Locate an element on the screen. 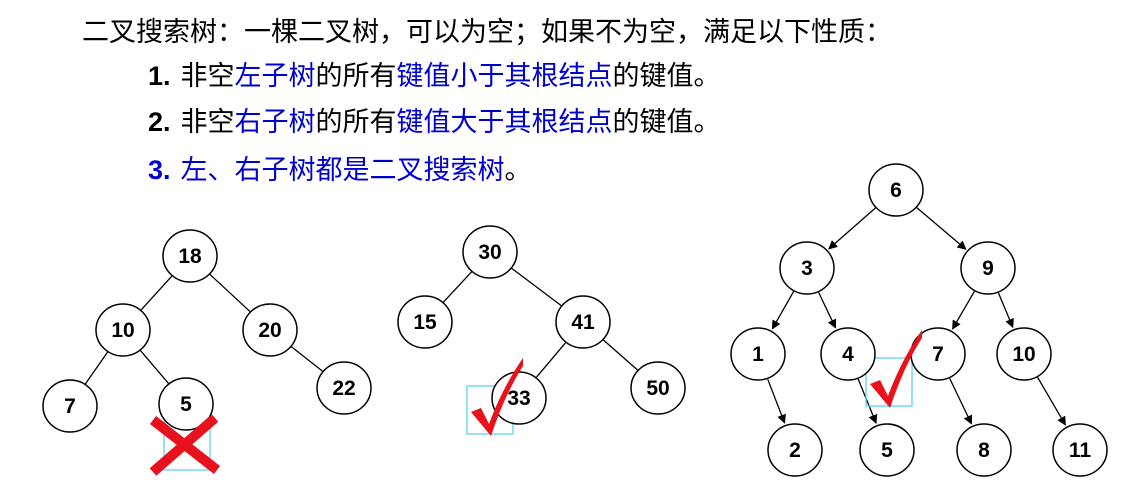  tree-1-node-label-7: 7 is located at coordinates (70, 406).